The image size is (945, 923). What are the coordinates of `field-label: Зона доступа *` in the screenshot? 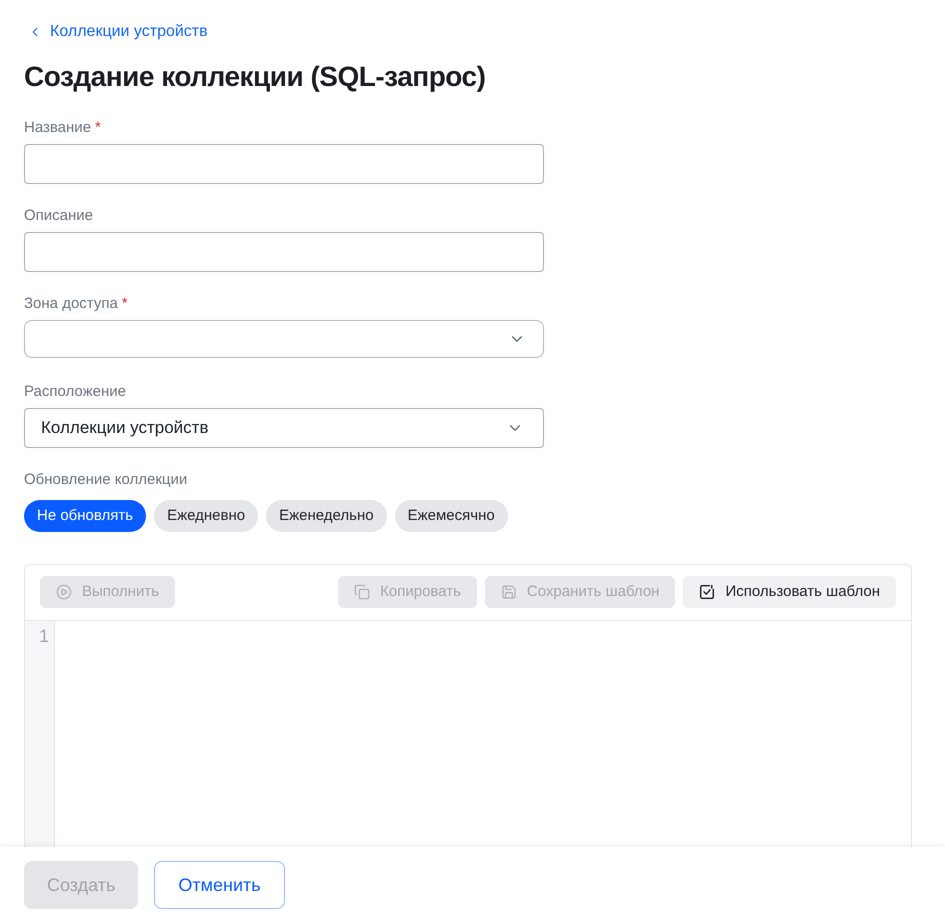 It's located at (76, 304).